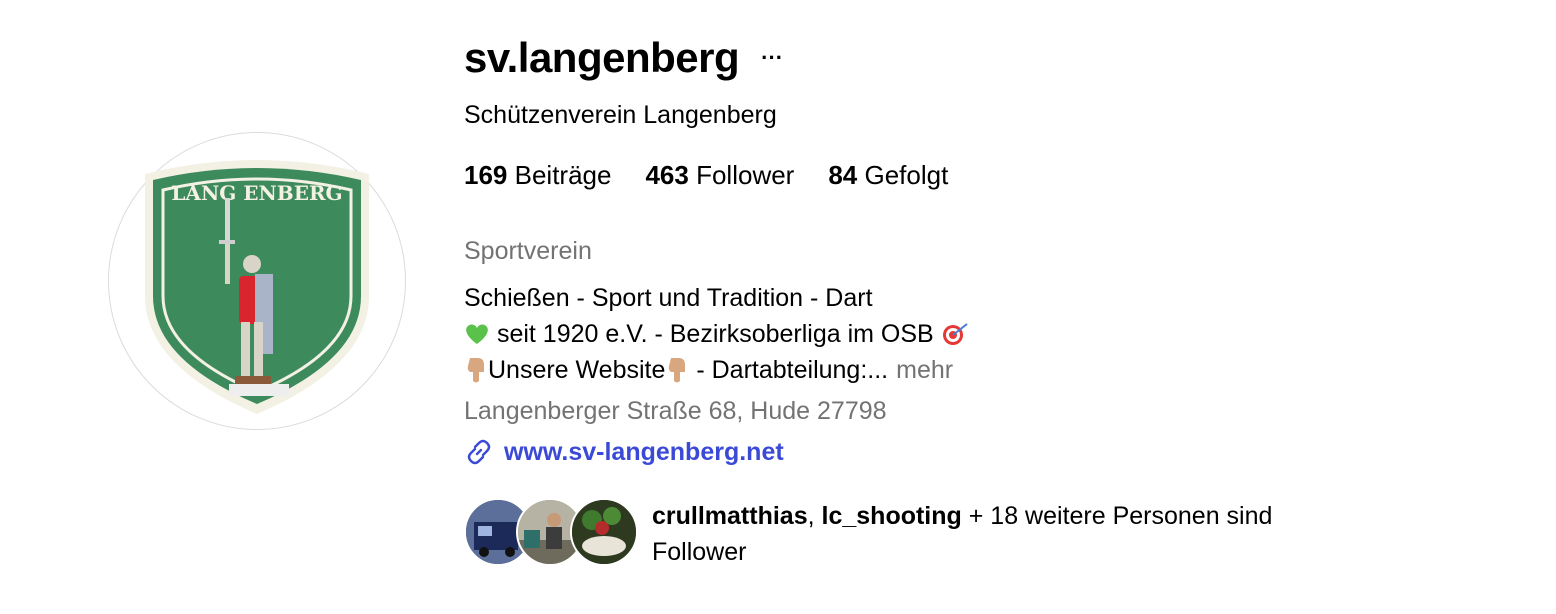  I want to click on stat-following: 84 Gefolgt, so click(888, 175).